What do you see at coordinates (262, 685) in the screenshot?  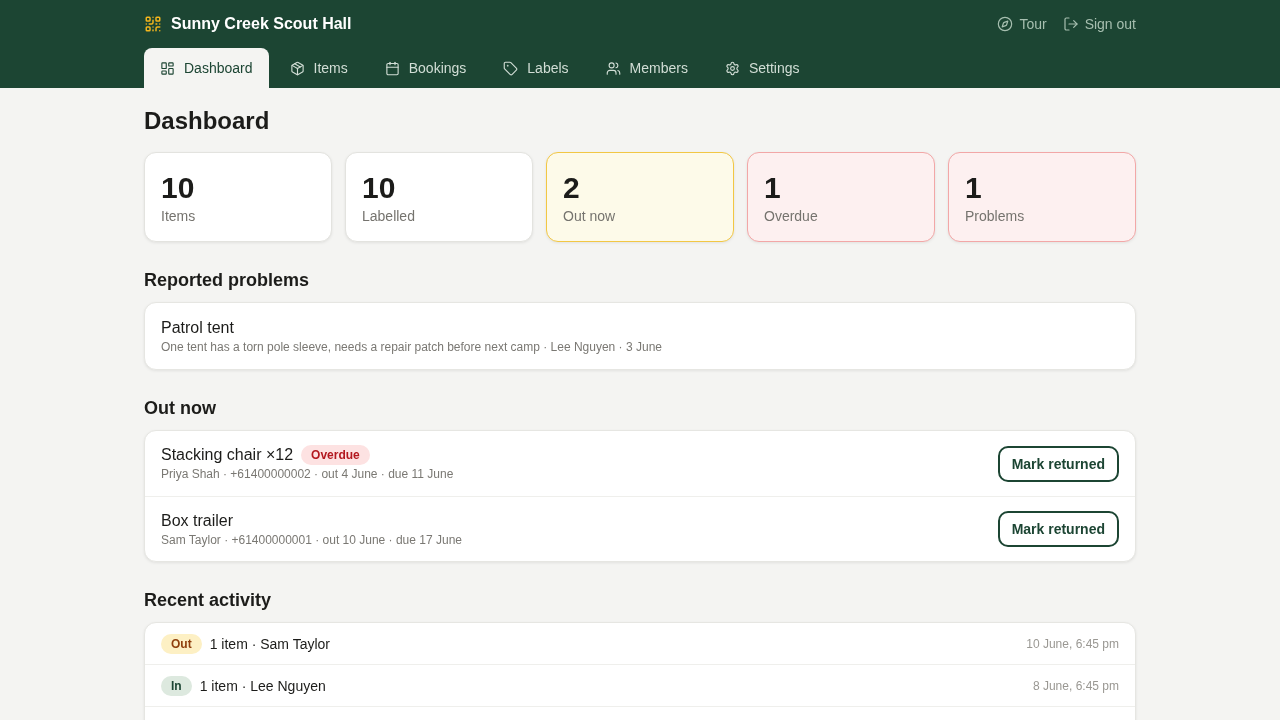 I see `activity-text: 1 item · Lee Nguyen` at bounding box center [262, 685].